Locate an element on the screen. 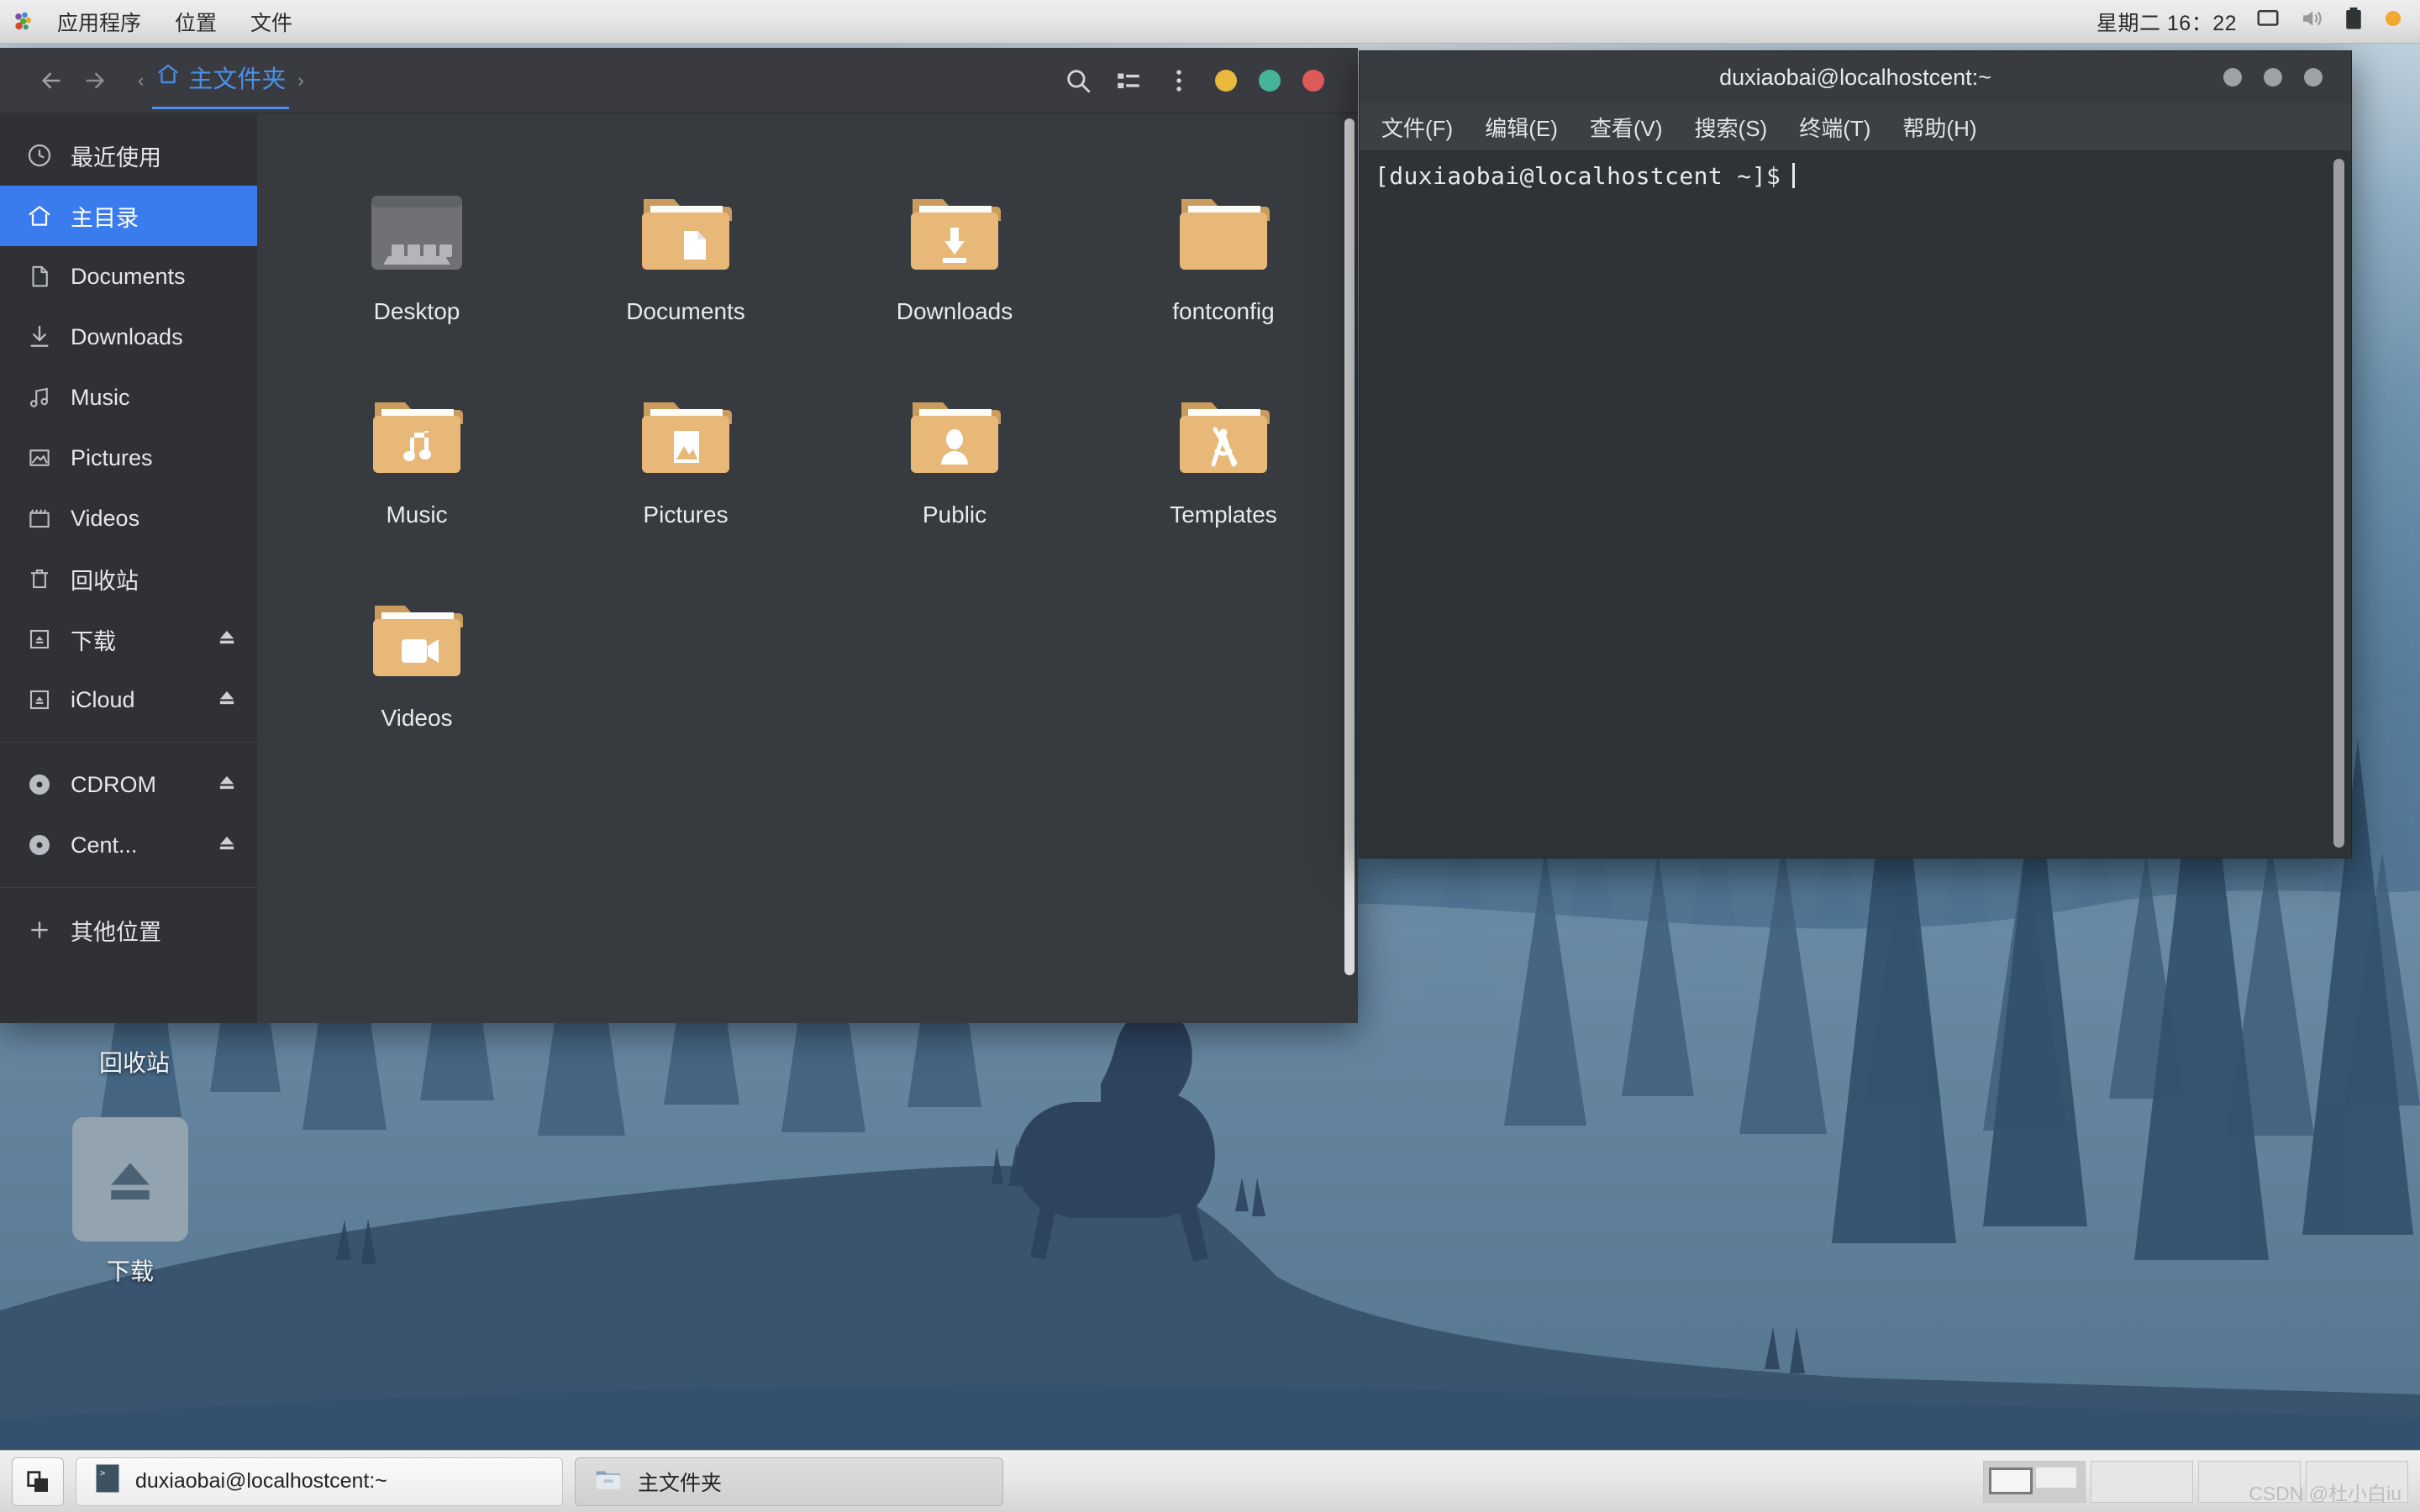 This screenshot has width=2420, height=1512. desktop-icon-downloads-drive: 下载 is located at coordinates (130, 1202).